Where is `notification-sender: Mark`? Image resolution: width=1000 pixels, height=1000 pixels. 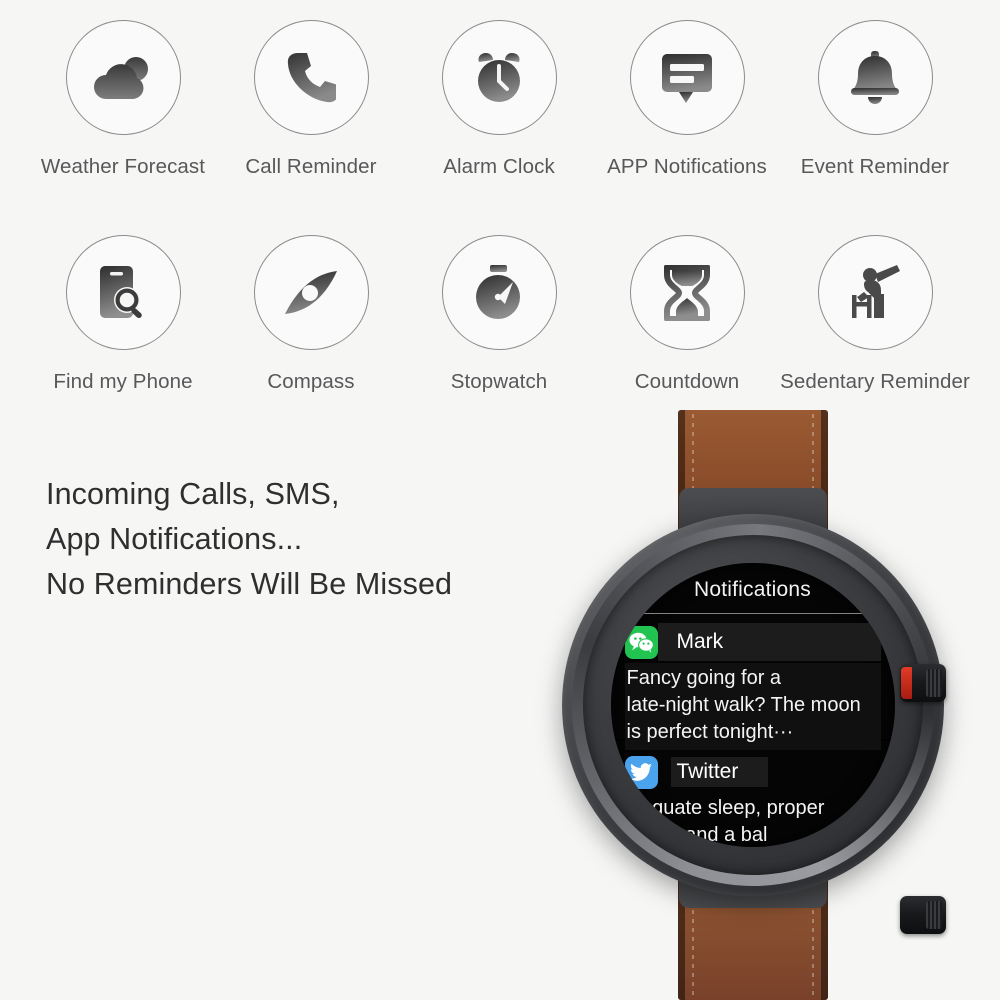
notification-sender: Mark is located at coordinates (712, 642).